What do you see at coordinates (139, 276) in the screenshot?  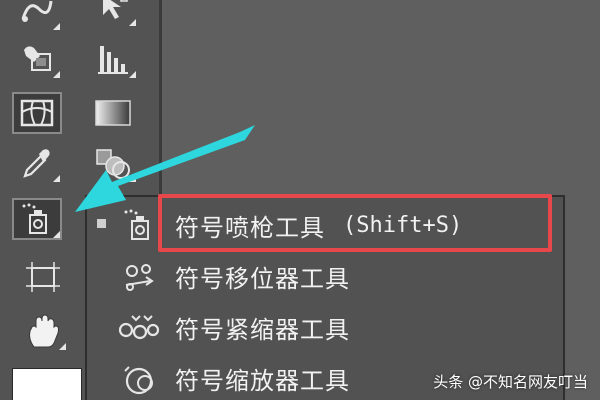 I see `symbol-shifter-icon` at bounding box center [139, 276].